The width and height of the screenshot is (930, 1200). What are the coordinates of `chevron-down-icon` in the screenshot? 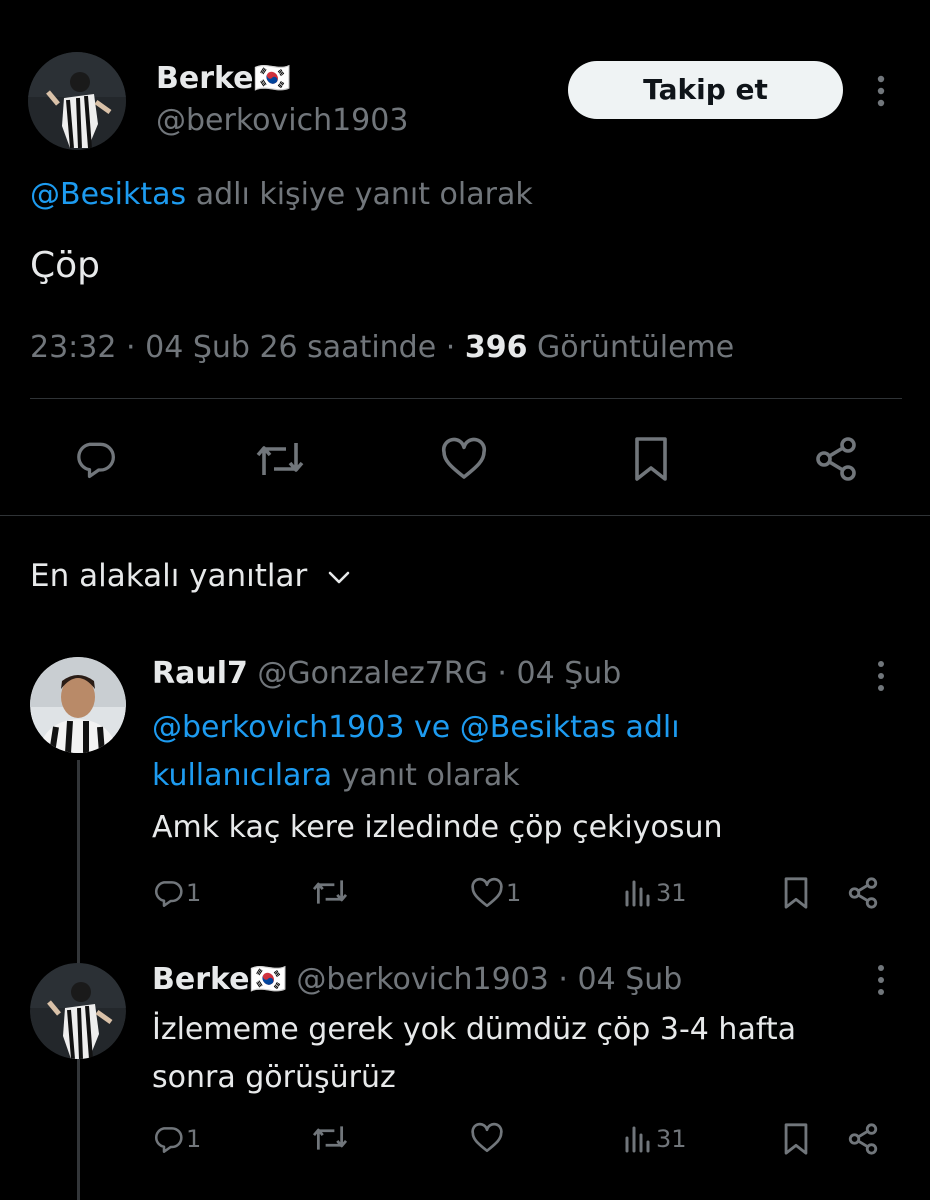 It's located at (339, 578).